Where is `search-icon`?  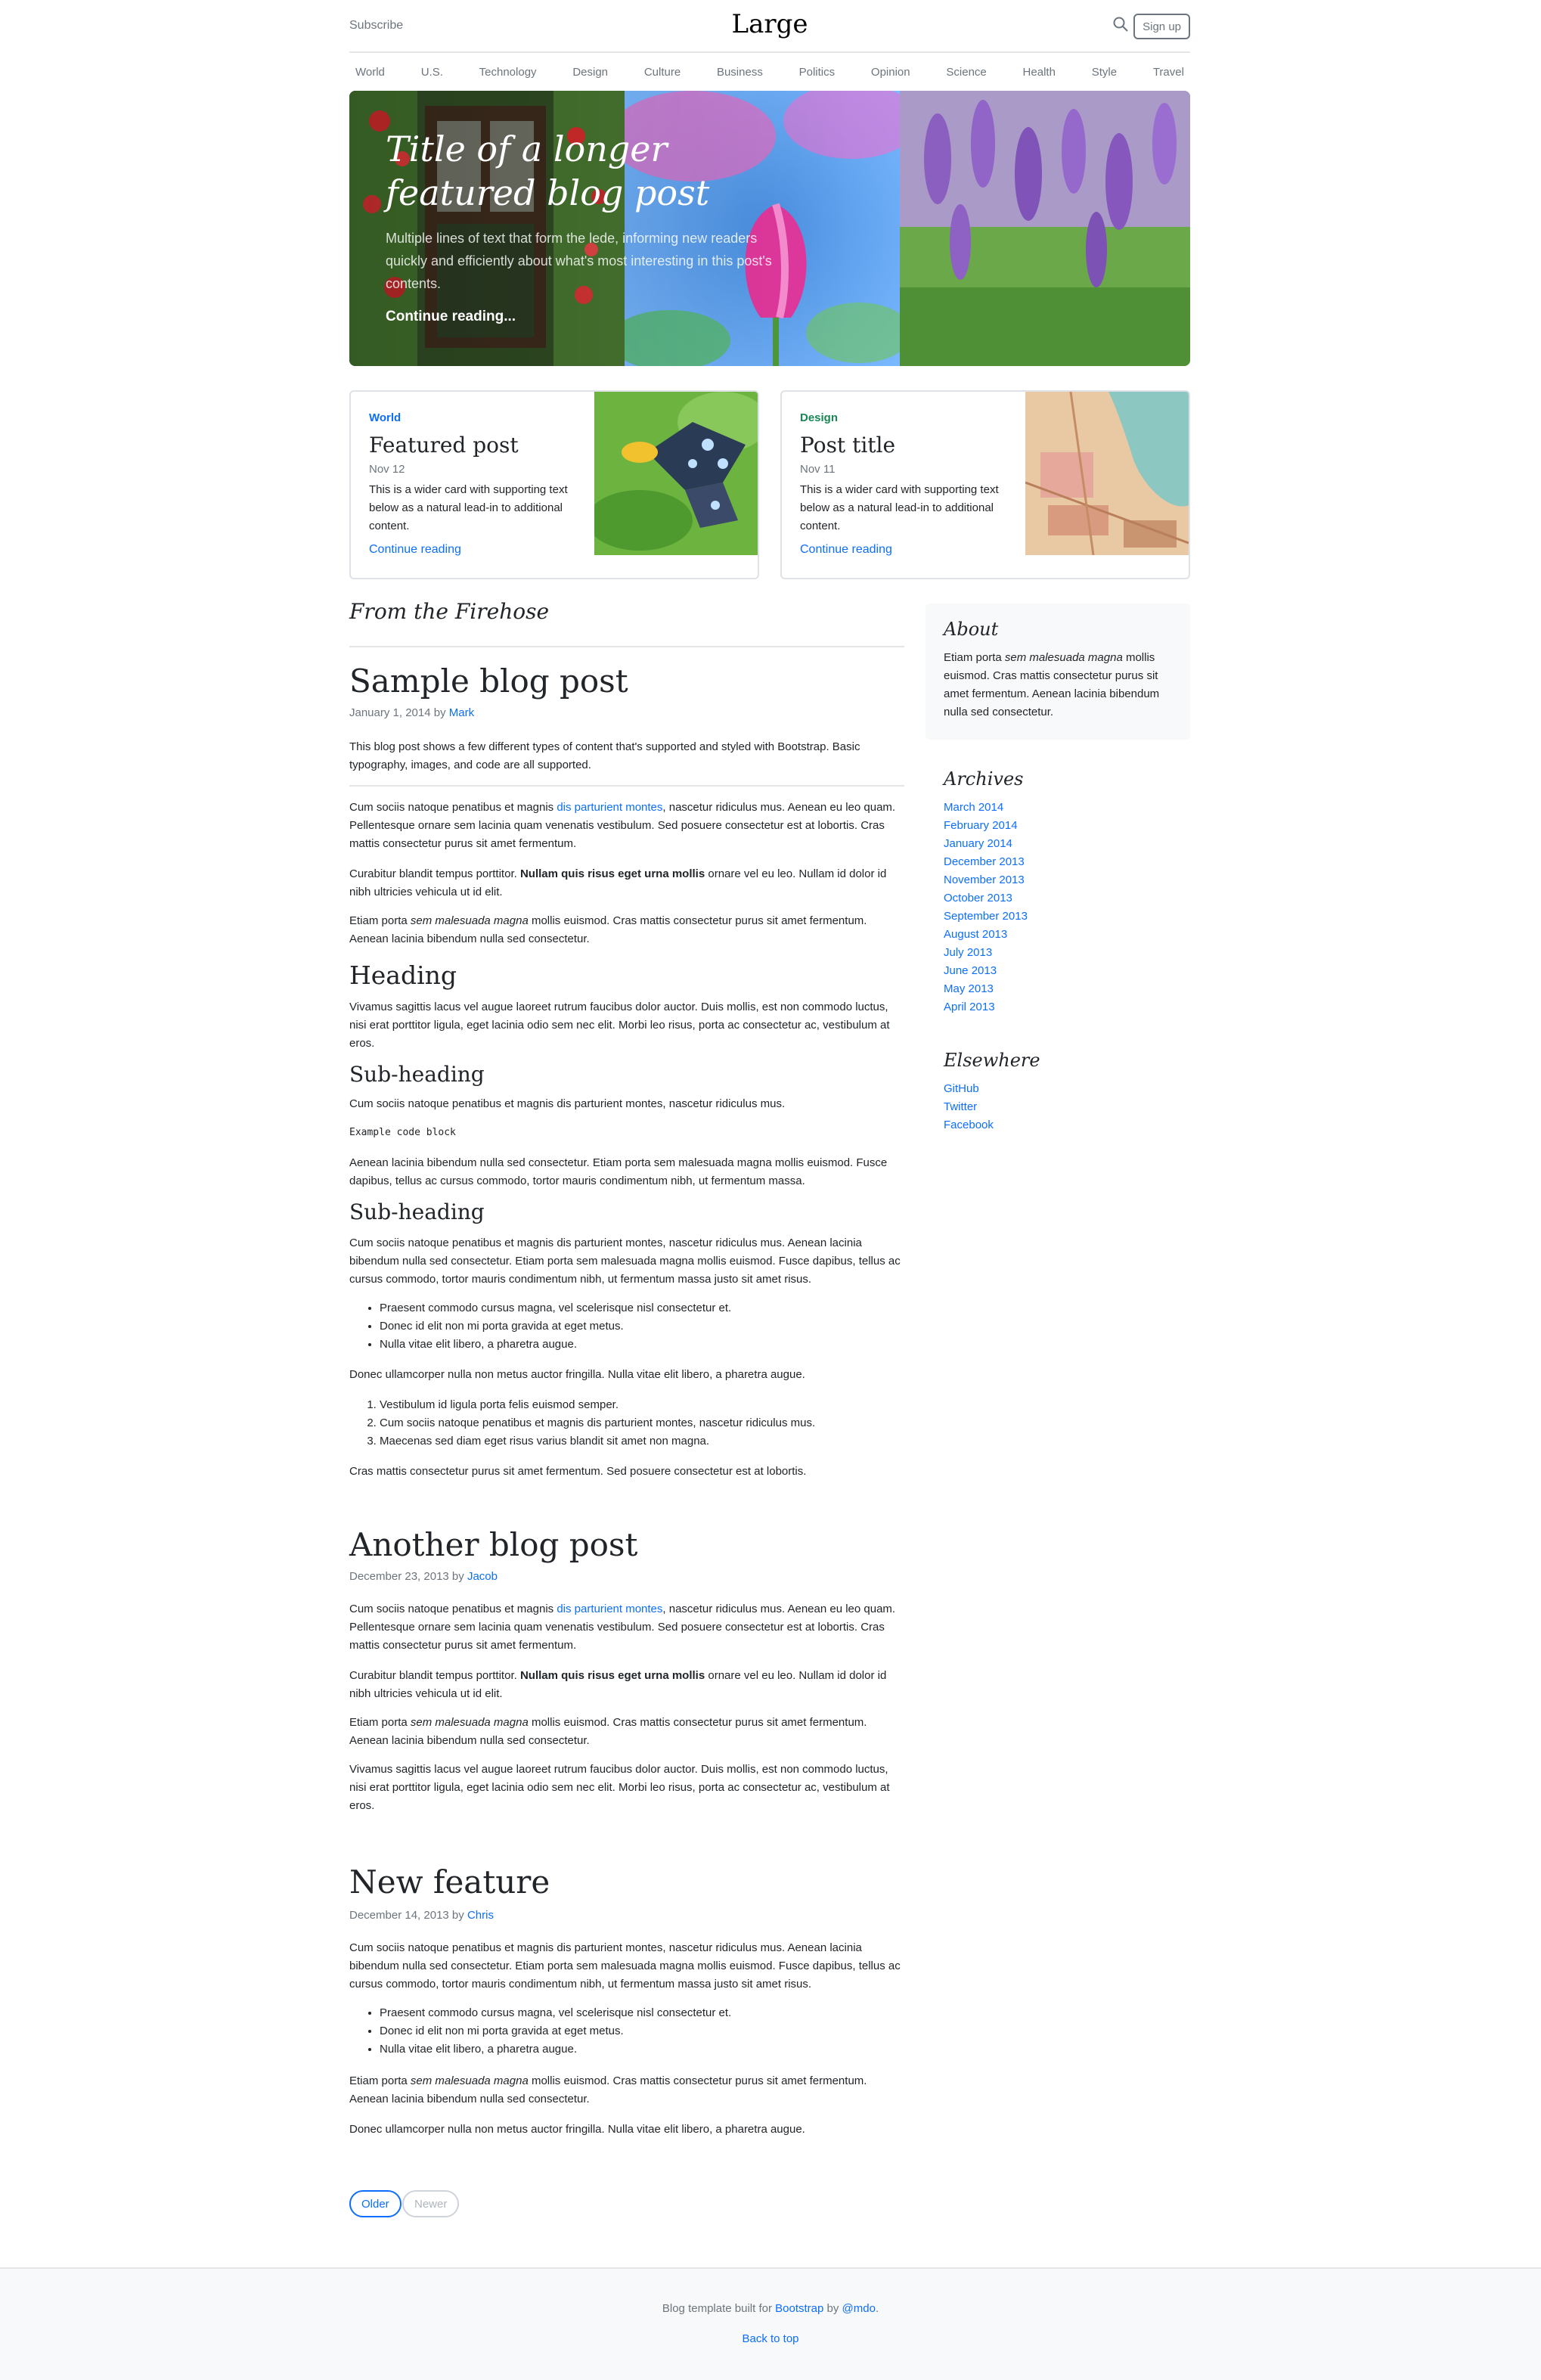 search-icon is located at coordinates (1121, 24).